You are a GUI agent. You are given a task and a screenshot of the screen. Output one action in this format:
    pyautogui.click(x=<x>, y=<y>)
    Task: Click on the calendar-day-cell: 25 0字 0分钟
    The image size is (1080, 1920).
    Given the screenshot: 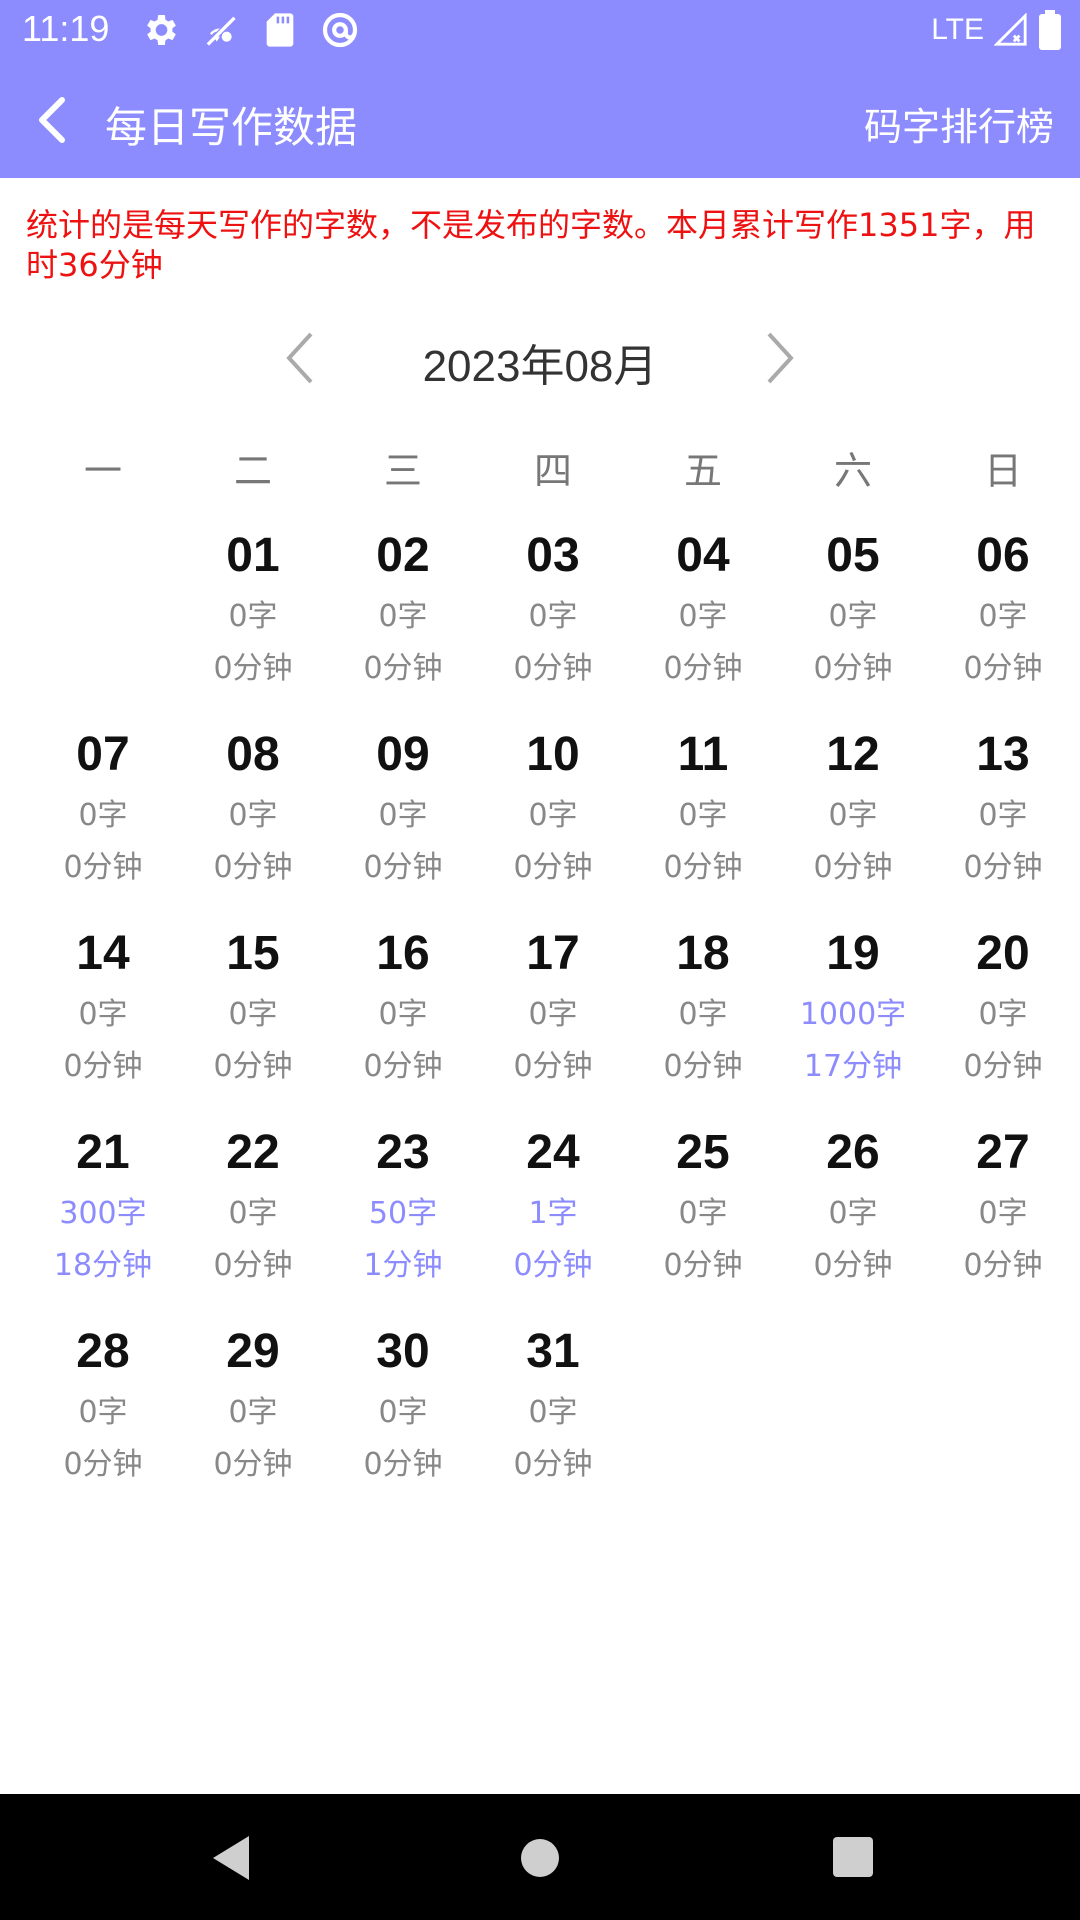 What is the action you would take?
    pyautogui.click(x=703, y=1221)
    